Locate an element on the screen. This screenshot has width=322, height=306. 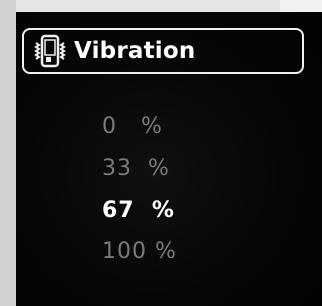
option-100-percent: 100 % is located at coordinates (139, 252).